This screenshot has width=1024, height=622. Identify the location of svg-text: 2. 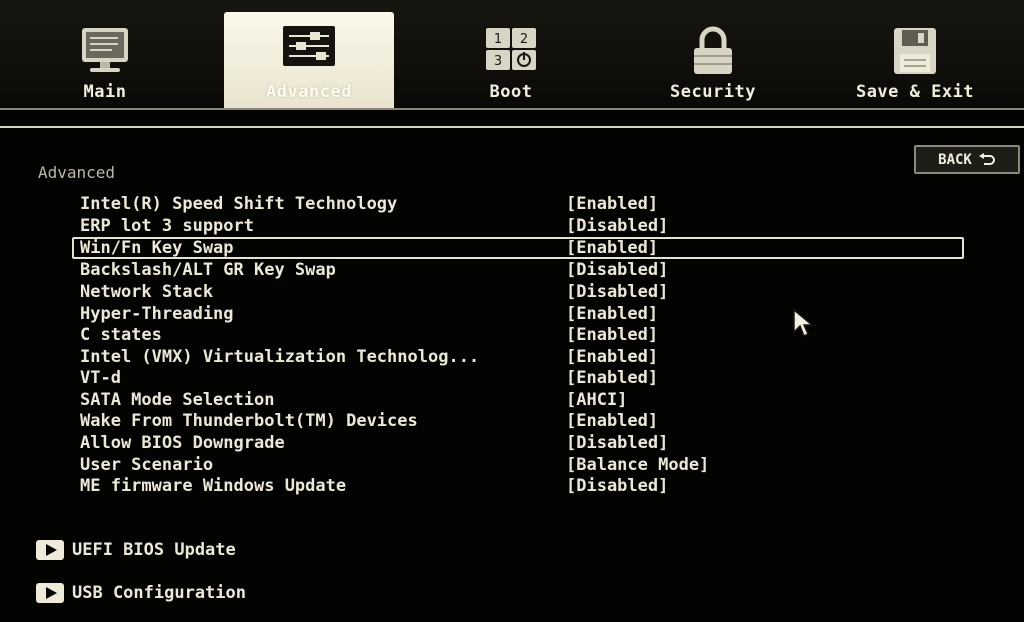
(524, 39).